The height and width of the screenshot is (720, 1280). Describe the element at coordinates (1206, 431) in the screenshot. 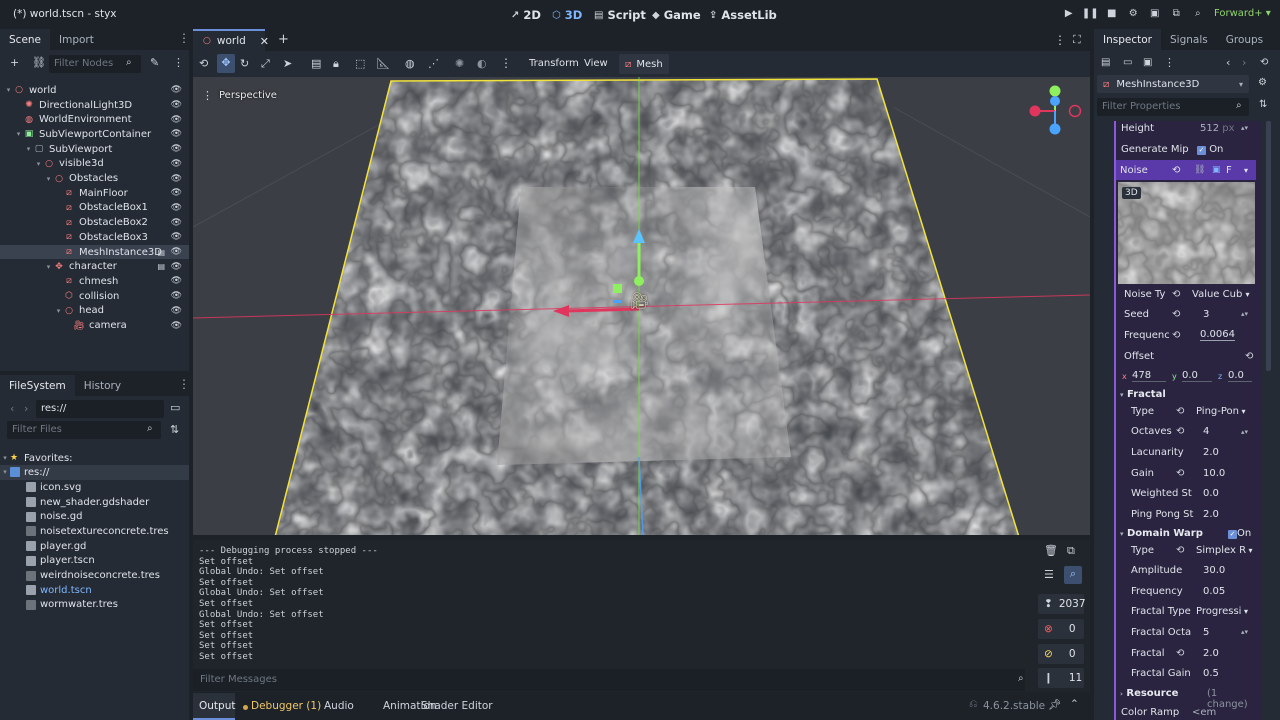

I see `property-value: 4` at that location.